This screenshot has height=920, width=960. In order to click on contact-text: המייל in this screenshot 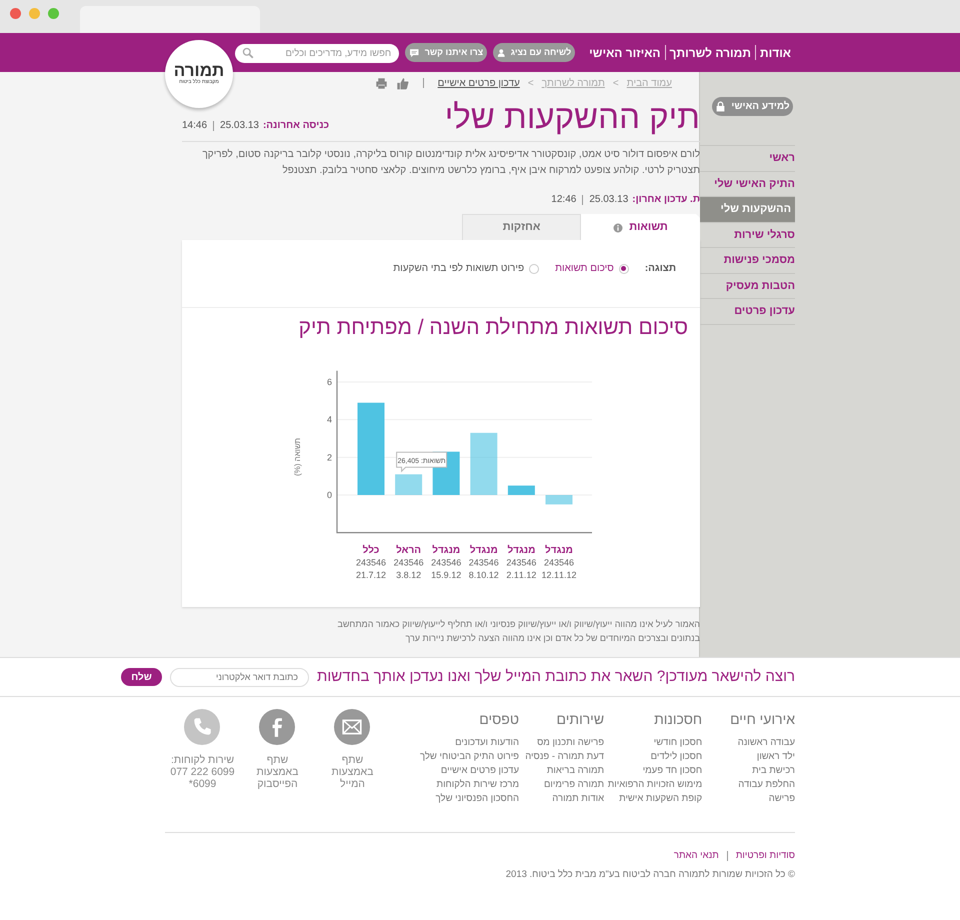, I will do `click(352, 784)`.